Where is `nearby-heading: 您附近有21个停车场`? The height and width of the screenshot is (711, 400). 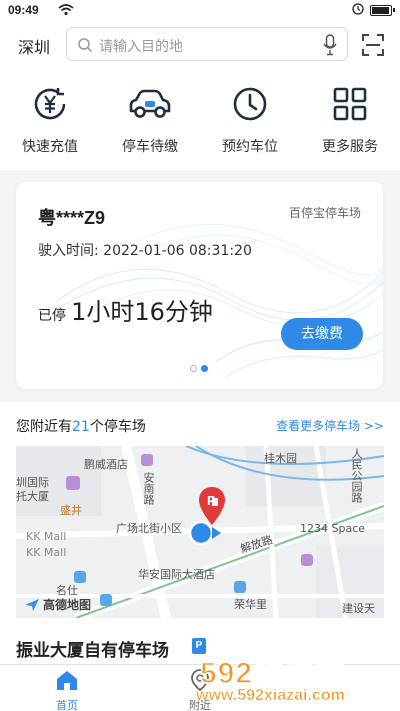 nearby-heading: 您附近有21个停车场 is located at coordinates (81, 426).